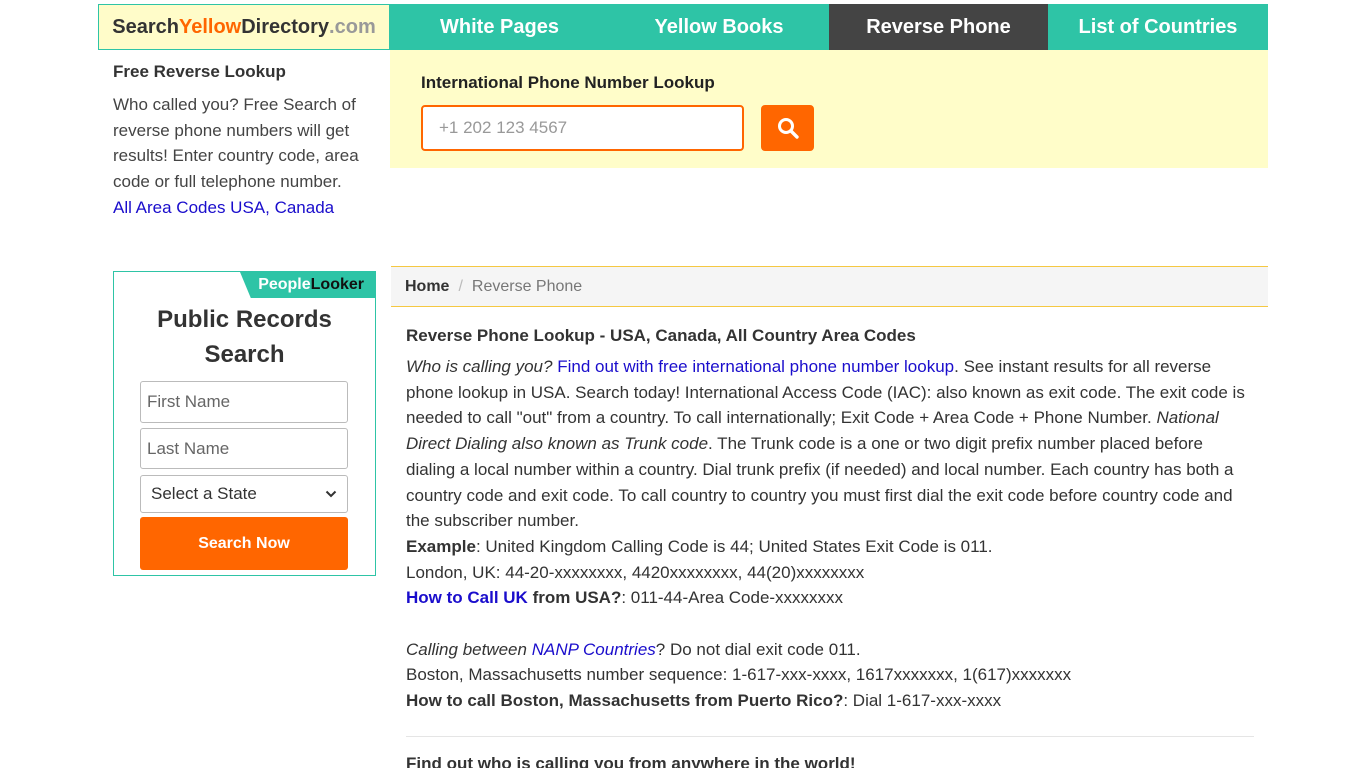  I want to click on intro-title: Free Reverse Lookup, so click(199, 71).